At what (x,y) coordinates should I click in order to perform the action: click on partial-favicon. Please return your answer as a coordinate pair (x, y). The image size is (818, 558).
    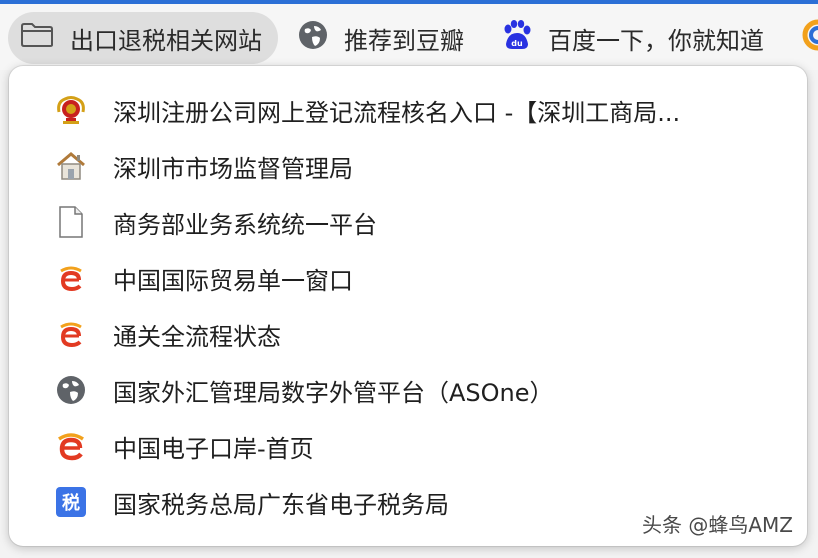
    Looking at the image, I should click on (810, 38).